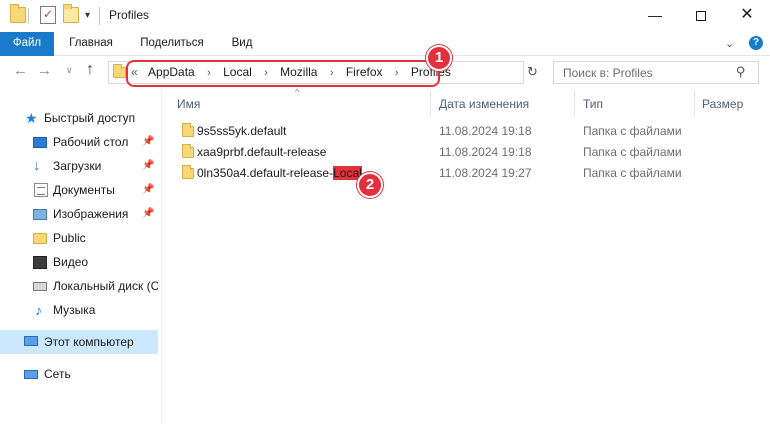 The image size is (770, 424). What do you see at coordinates (722, 104) in the screenshot?
I see `column-header-size: Размер` at bounding box center [722, 104].